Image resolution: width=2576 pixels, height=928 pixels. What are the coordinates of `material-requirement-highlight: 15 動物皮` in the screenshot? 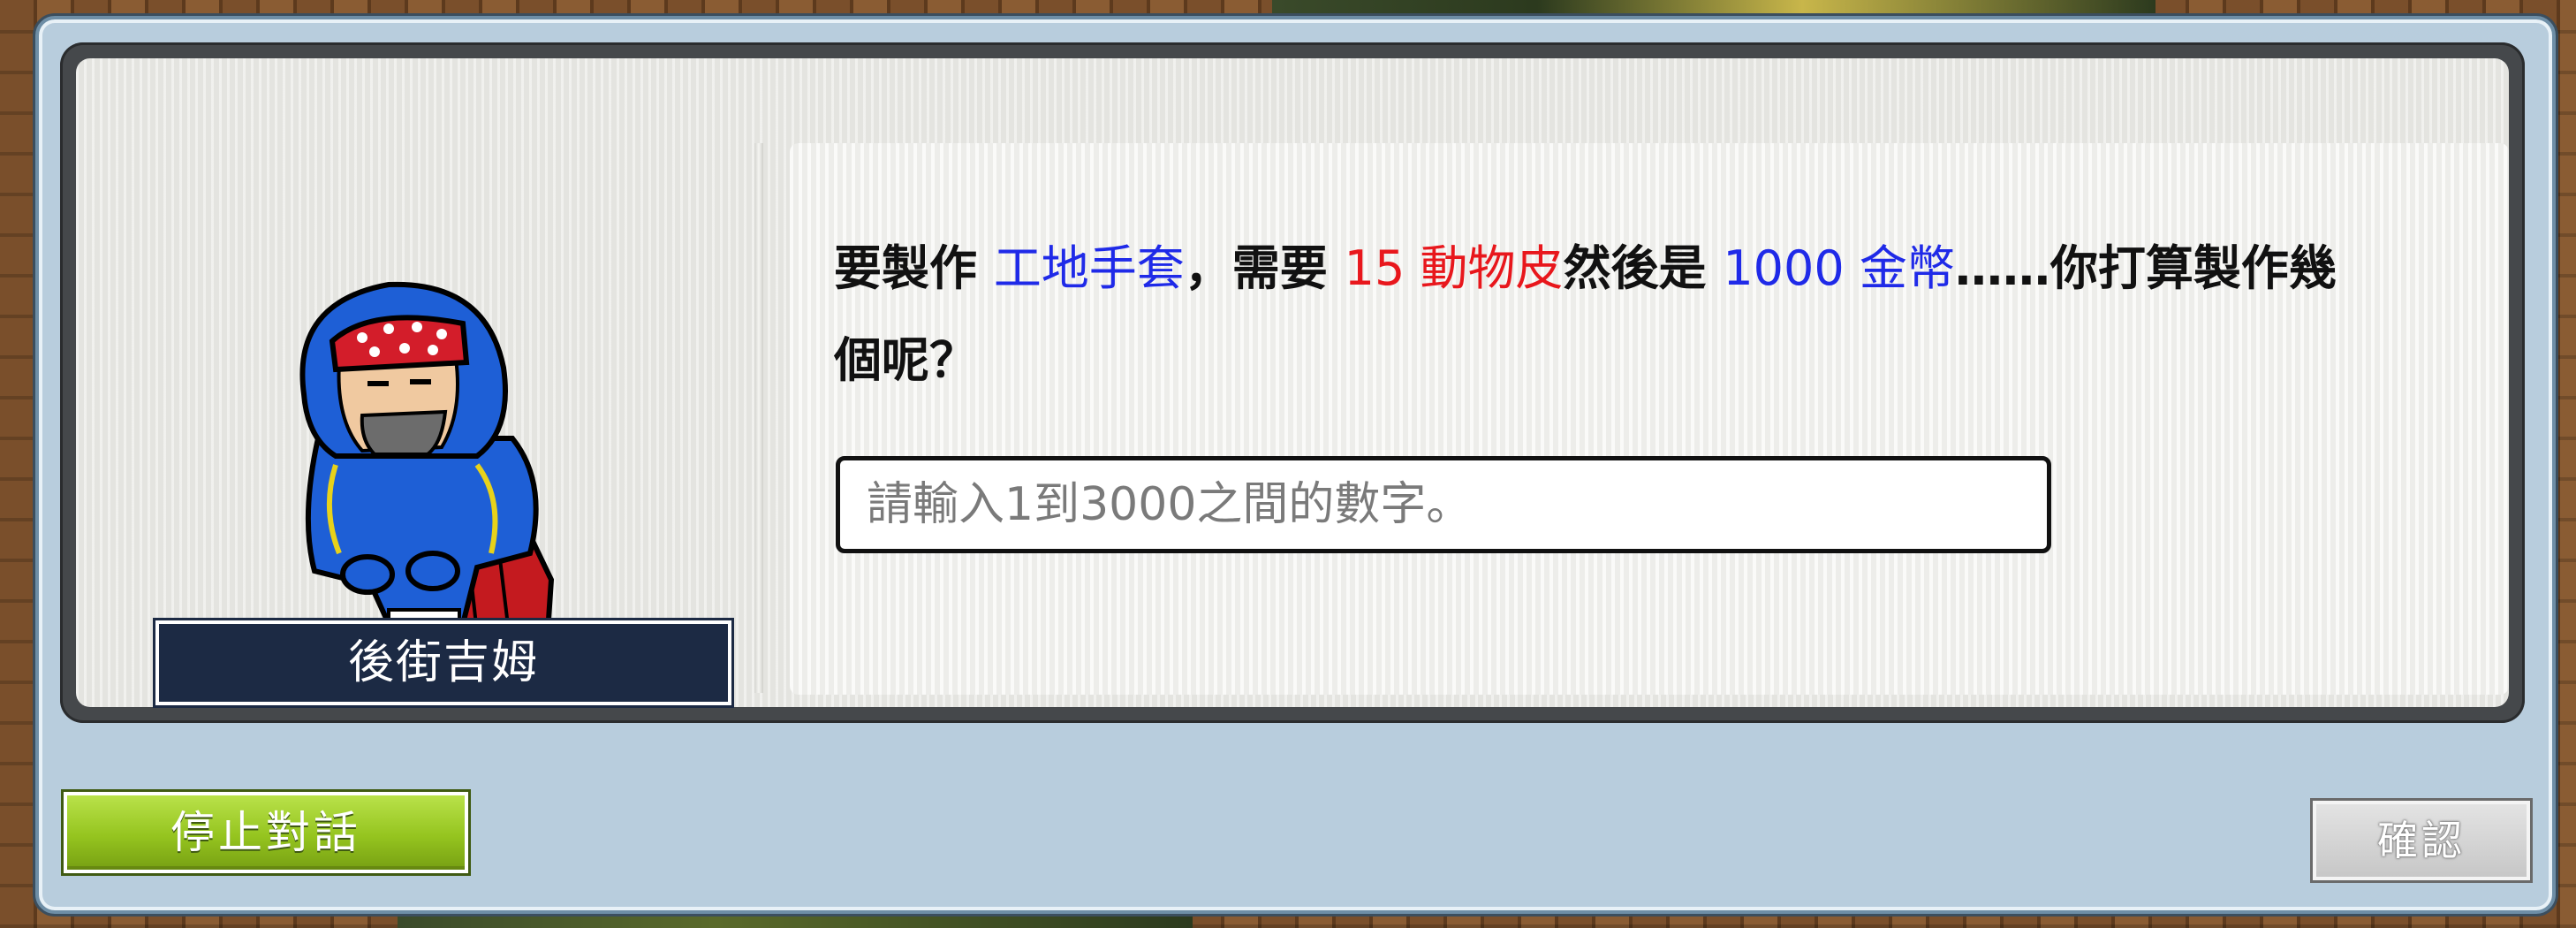 It's located at (1454, 268).